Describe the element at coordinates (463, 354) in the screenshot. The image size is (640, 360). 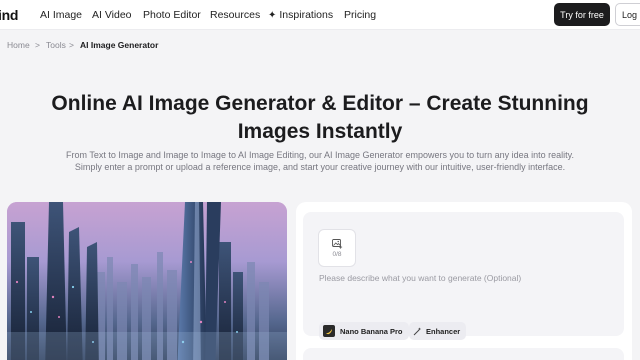
I see `settings-area` at that location.